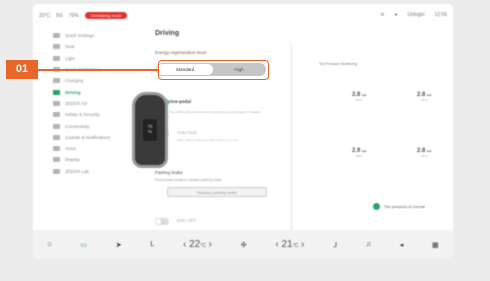  Describe the element at coordinates (435, 245) in the screenshot. I see `apps-icon: ▦` at that location.